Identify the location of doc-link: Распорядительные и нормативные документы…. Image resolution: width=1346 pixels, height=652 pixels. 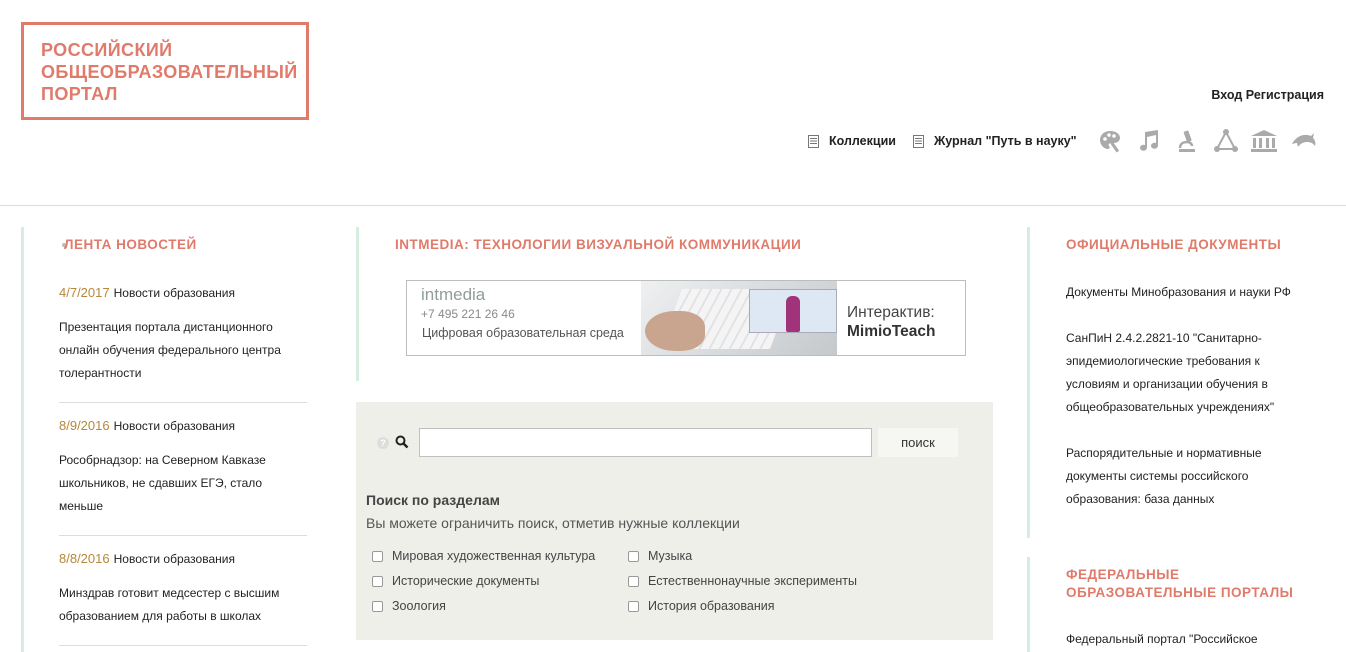
(1168, 476).